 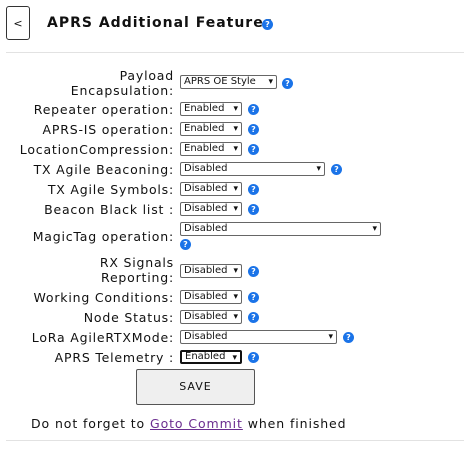 What do you see at coordinates (110, 189) in the screenshot?
I see `setting-label: TX Agile Symbols:` at bounding box center [110, 189].